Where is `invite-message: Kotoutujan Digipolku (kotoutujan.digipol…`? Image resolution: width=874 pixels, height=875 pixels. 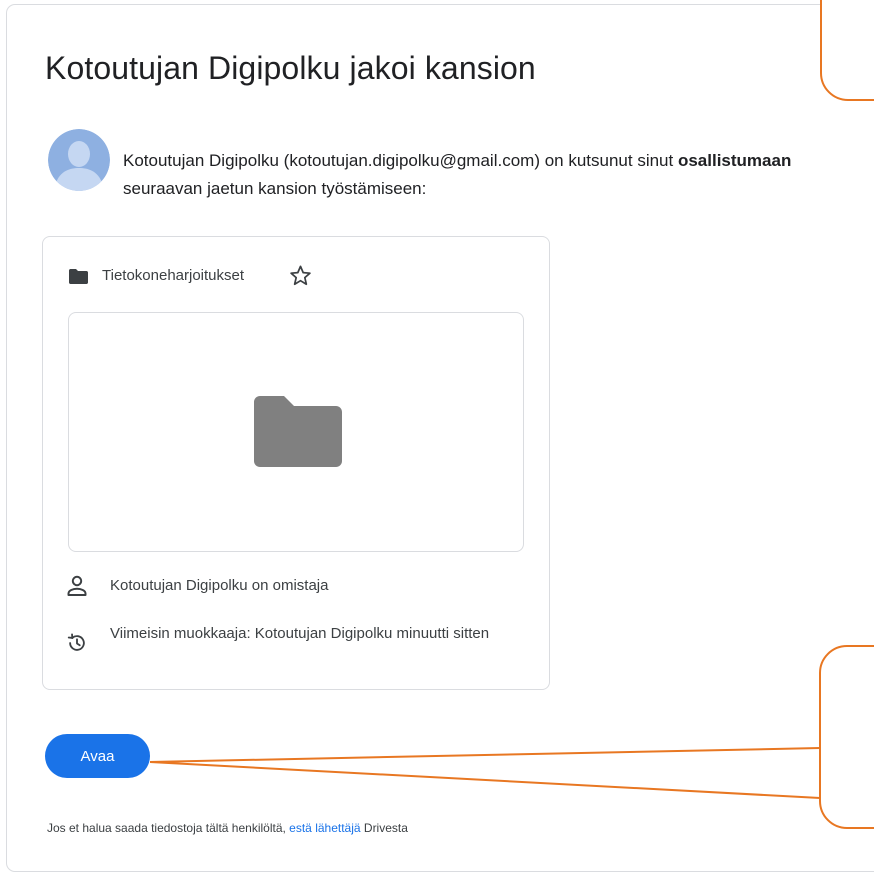 invite-message: Kotoutujan Digipolku (kotoutujan.digipol… is located at coordinates (473, 175).